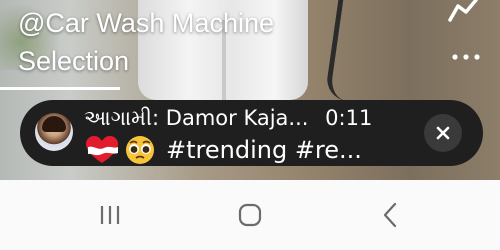  I want to click on share-arrow-icon, so click(464, 11).